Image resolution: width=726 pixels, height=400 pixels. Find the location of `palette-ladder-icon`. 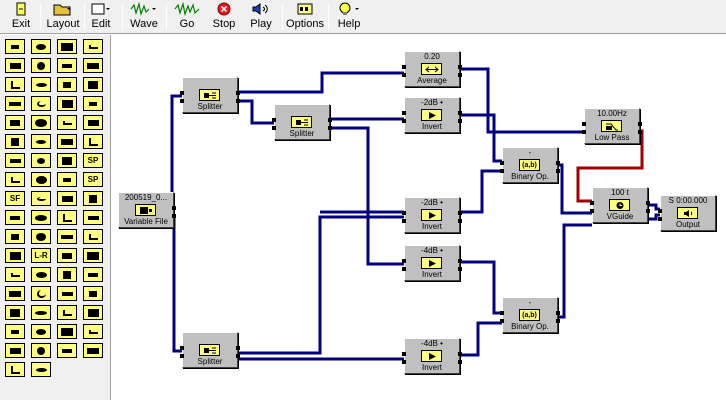

palette-ladder-icon is located at coordinates (41, 274).